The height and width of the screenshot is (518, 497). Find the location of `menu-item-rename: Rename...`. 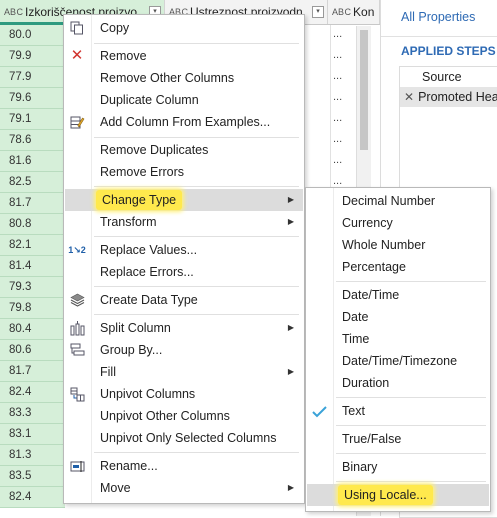

menu-item-rename: Rename... is located at coordinates (184, 466).